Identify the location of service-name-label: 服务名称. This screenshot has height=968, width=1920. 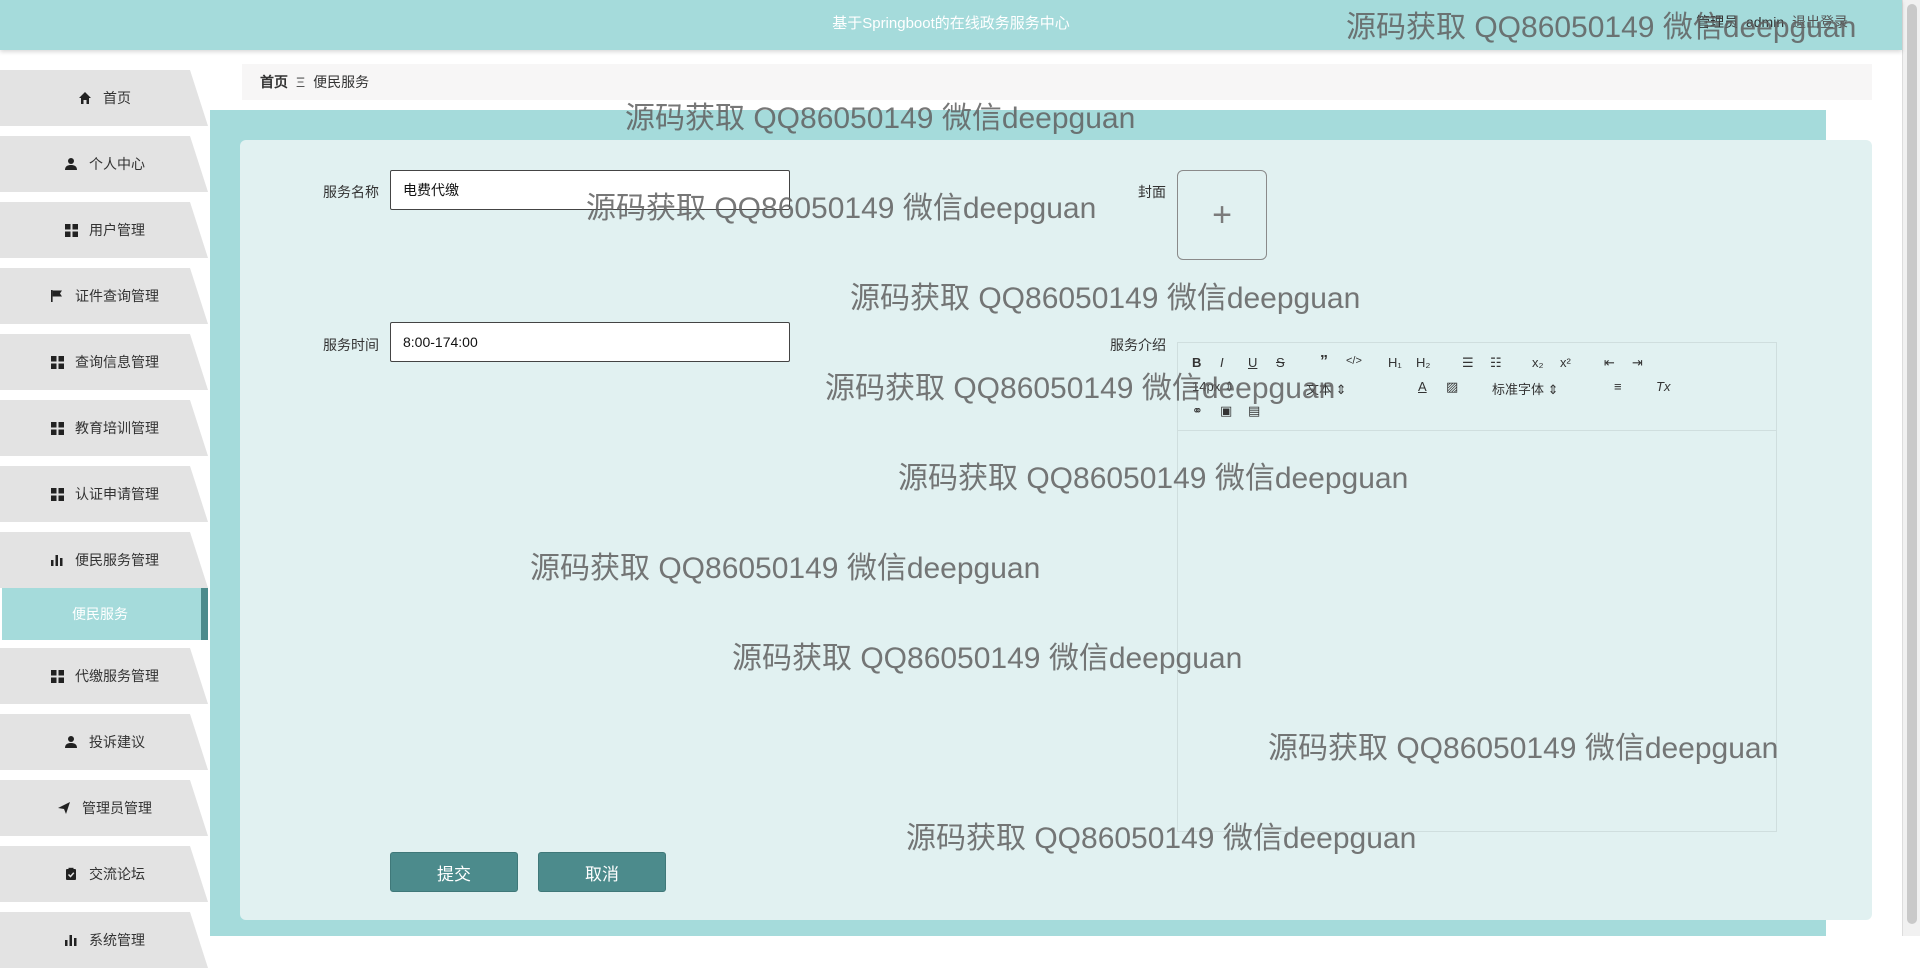
(351, 192).